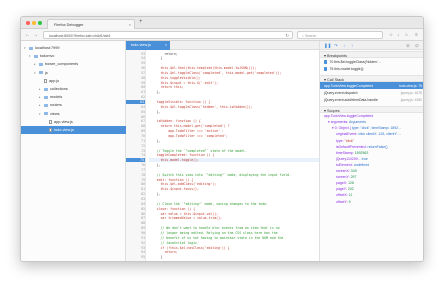  Describe the element at coordinates (135, 223) in the screenshot. I see `line-number: 88` at that location.